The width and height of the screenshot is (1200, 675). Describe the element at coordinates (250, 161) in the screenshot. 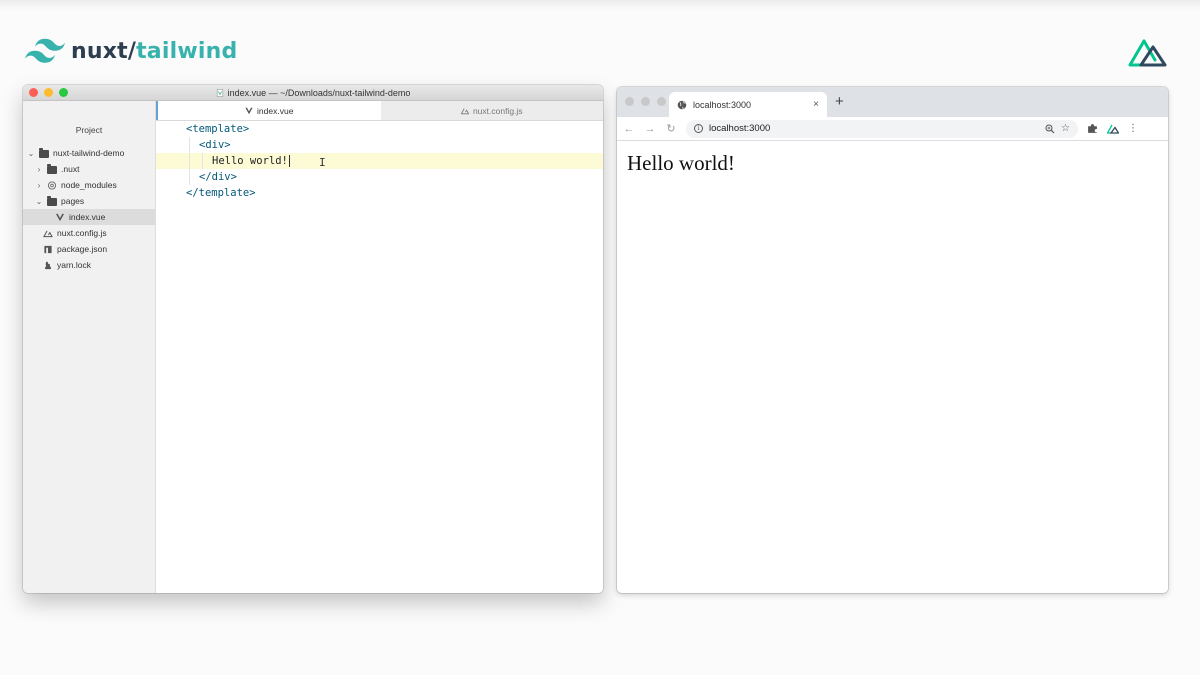

I see `code-token: Hello world!` at that location.